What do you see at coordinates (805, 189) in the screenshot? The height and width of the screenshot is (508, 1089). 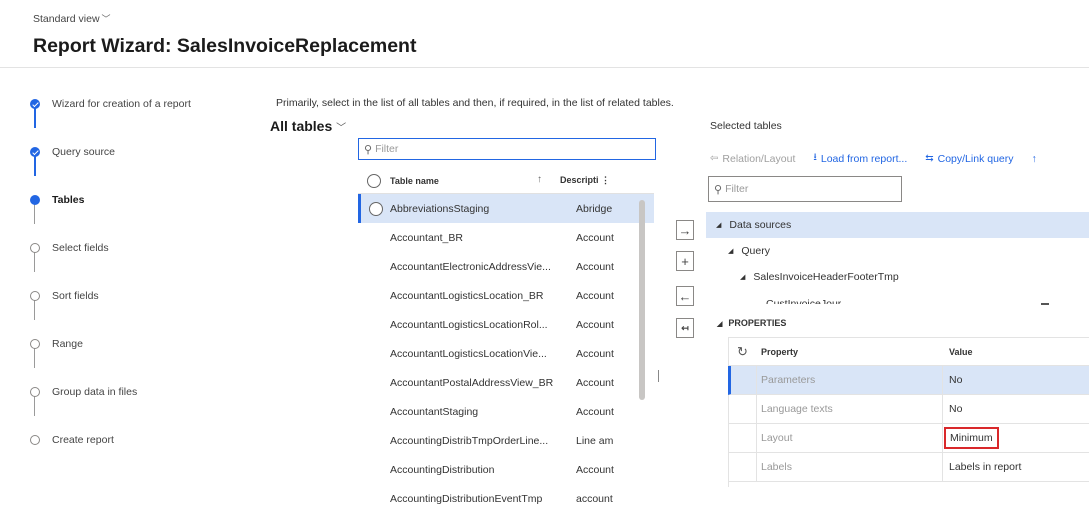 I see `selected-tables-filter-input: ⚲ Filter` at bounding box center [805, 189].